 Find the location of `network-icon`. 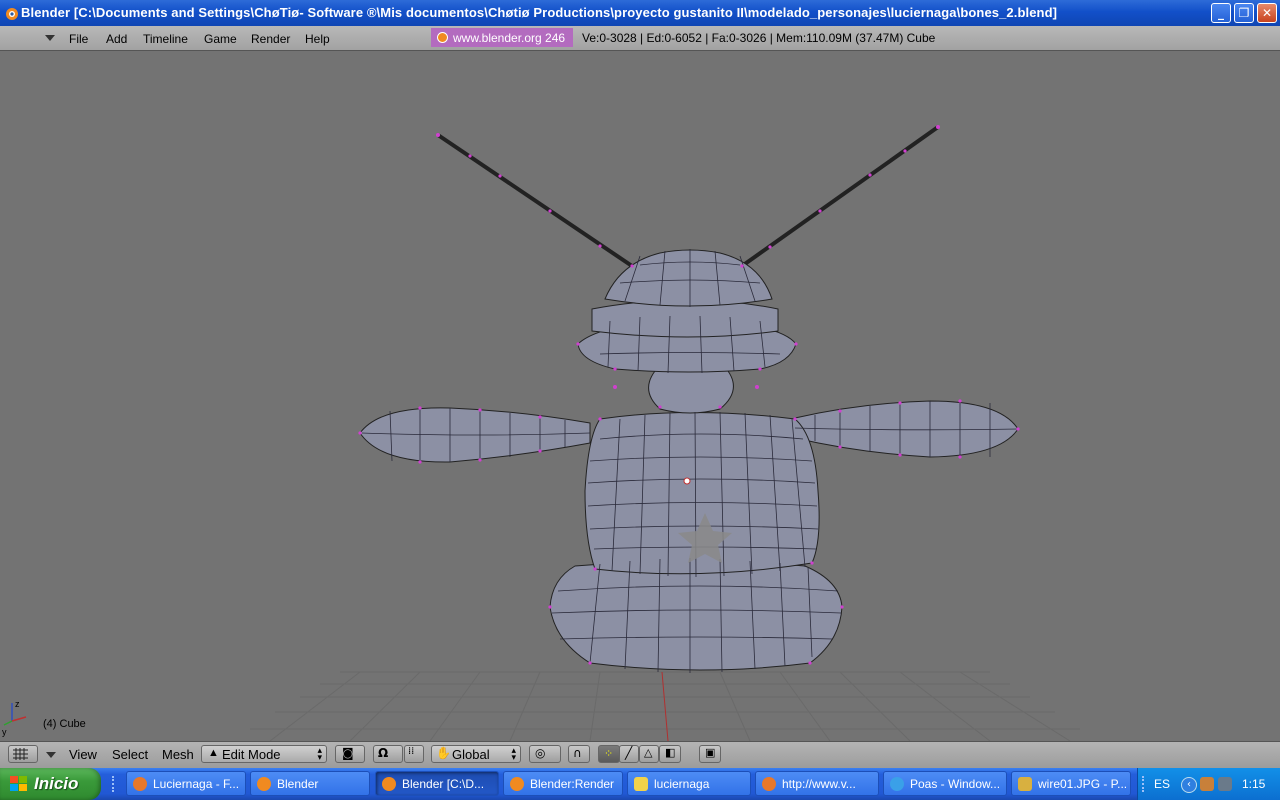

network-icon is located at coordinates (1225, 784).